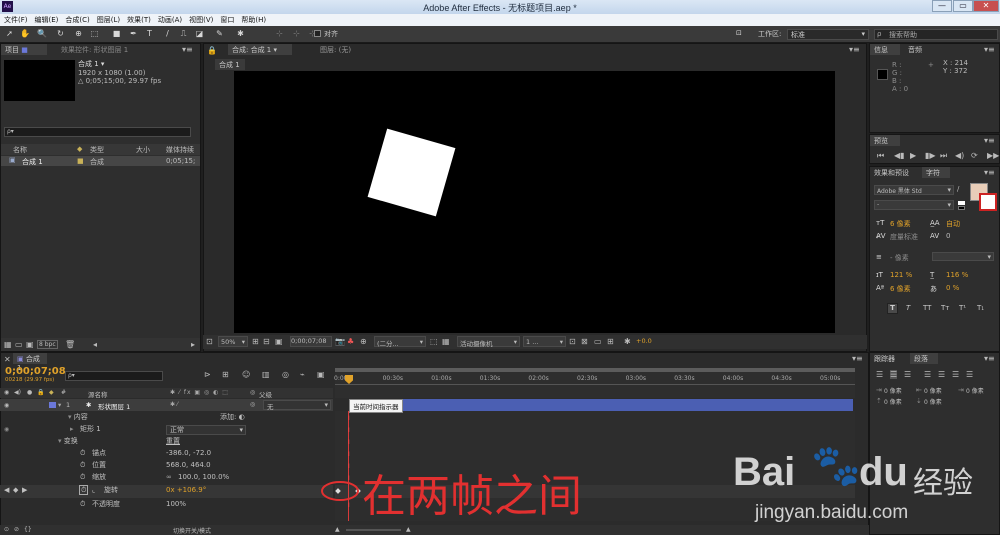  I want to click on work-area-bar, so click(595, 370).